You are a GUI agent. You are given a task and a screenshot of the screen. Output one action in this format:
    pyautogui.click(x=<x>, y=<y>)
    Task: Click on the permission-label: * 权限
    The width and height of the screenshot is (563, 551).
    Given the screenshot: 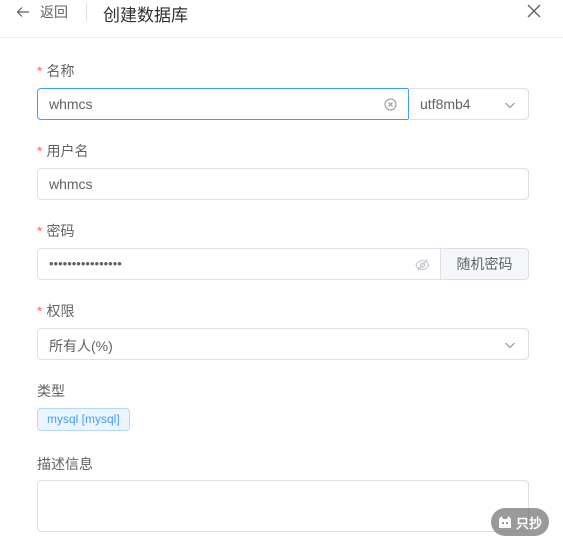 What is the action you would take?
    pyautogui.click(x=55, y=311)
    